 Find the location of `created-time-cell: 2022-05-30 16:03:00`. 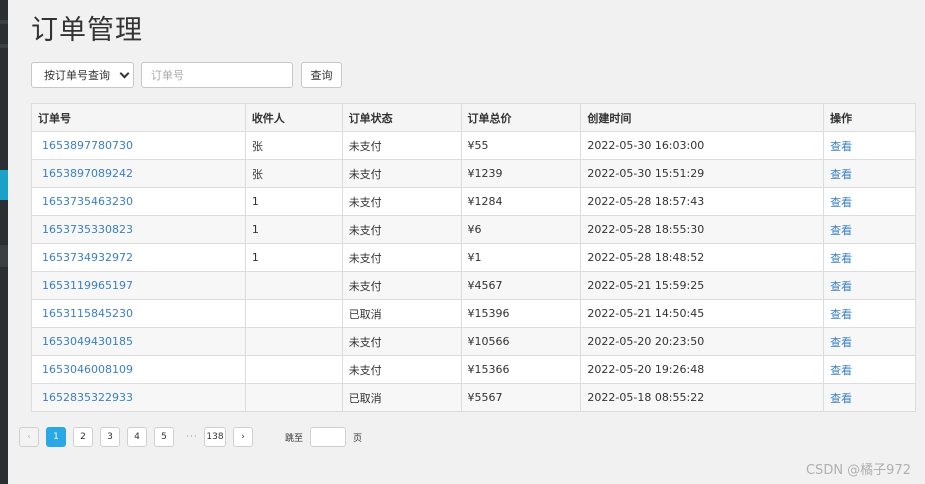

created-time-cell: 2022-05-30 16:03:00 is located at coordinates (702, 145).